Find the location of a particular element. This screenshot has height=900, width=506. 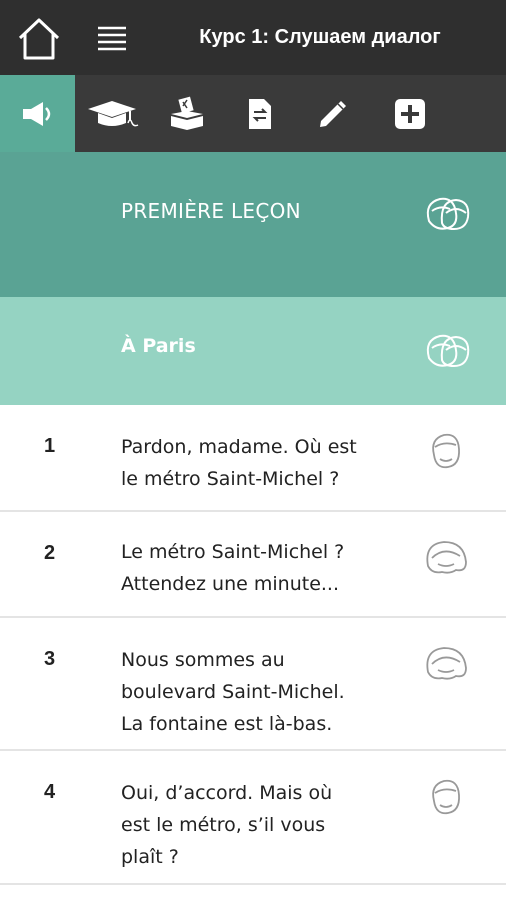

page-title: Курс 1: Слушаем диалог is located at coordinates (320, 37).